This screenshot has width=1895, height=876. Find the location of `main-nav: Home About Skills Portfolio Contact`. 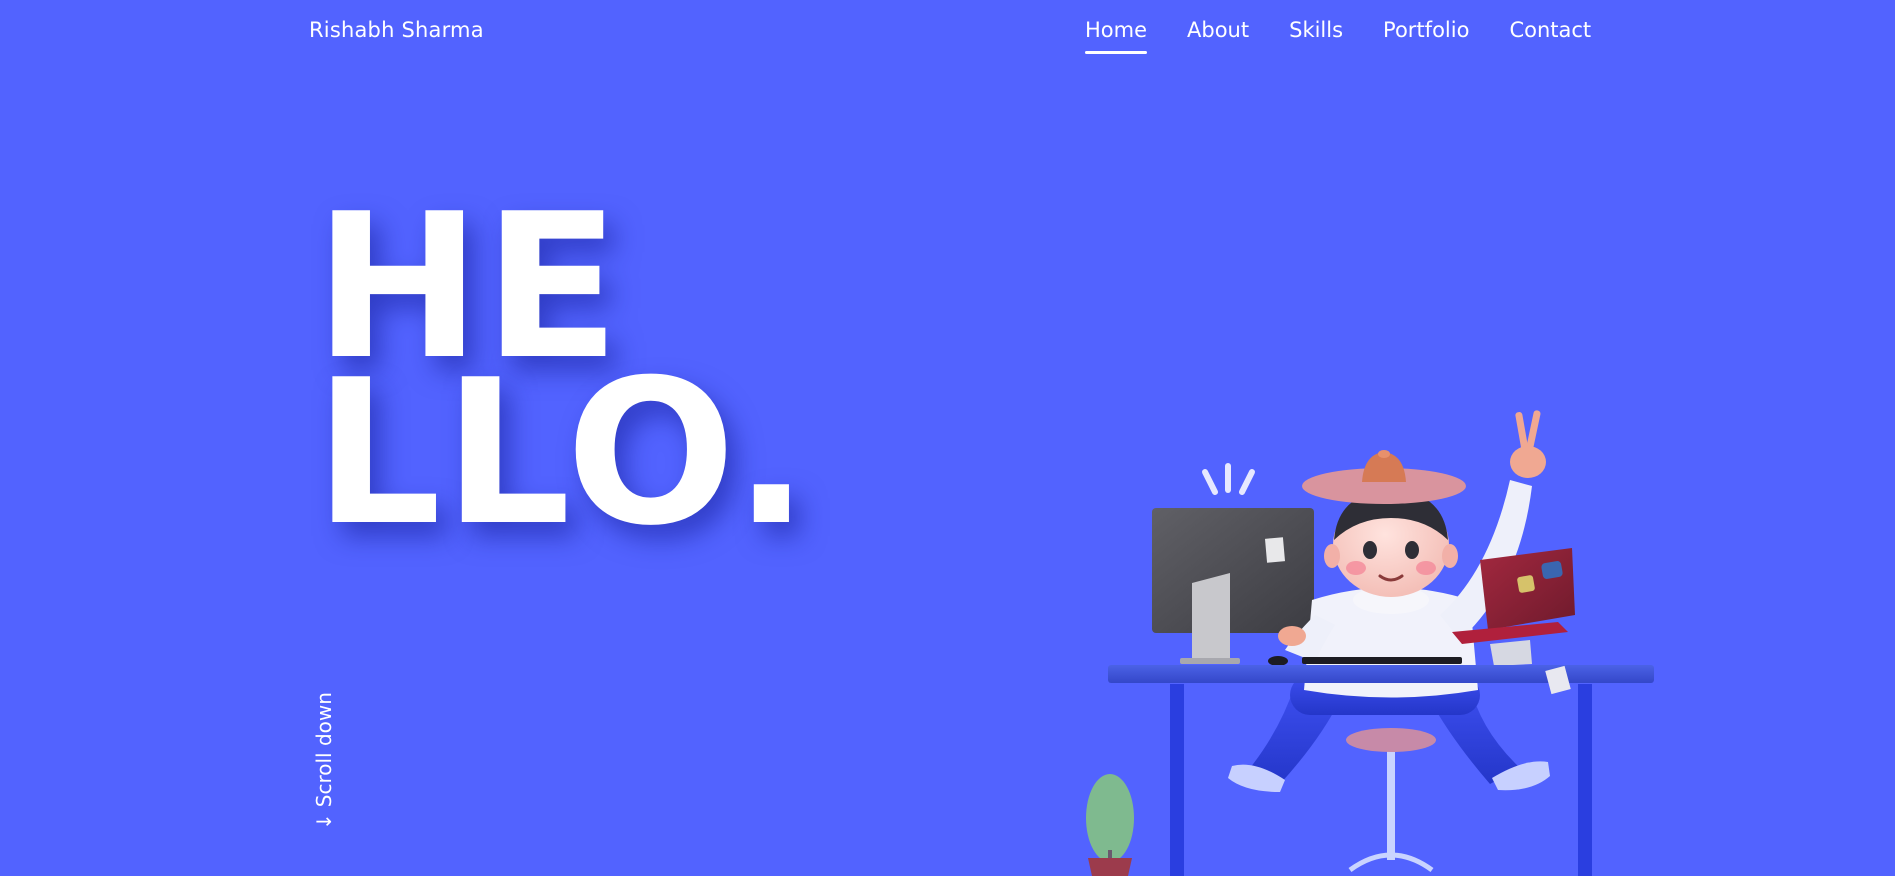

main-nav: Home About Skills Portfolio Contact is located at coordinates (1338, 36).